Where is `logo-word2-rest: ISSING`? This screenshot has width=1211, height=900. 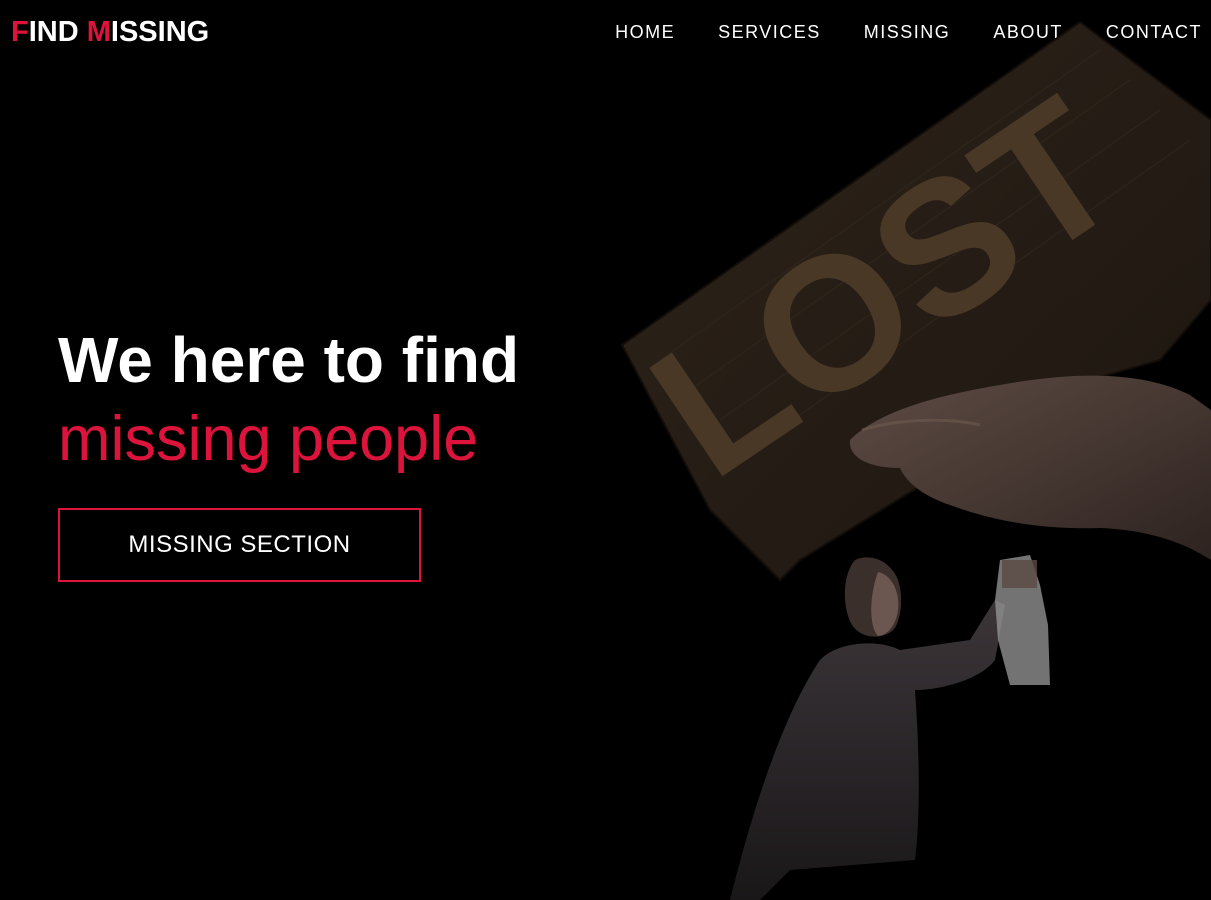 logo-word2-rest: ISSING is located at coordinates (160, 32).